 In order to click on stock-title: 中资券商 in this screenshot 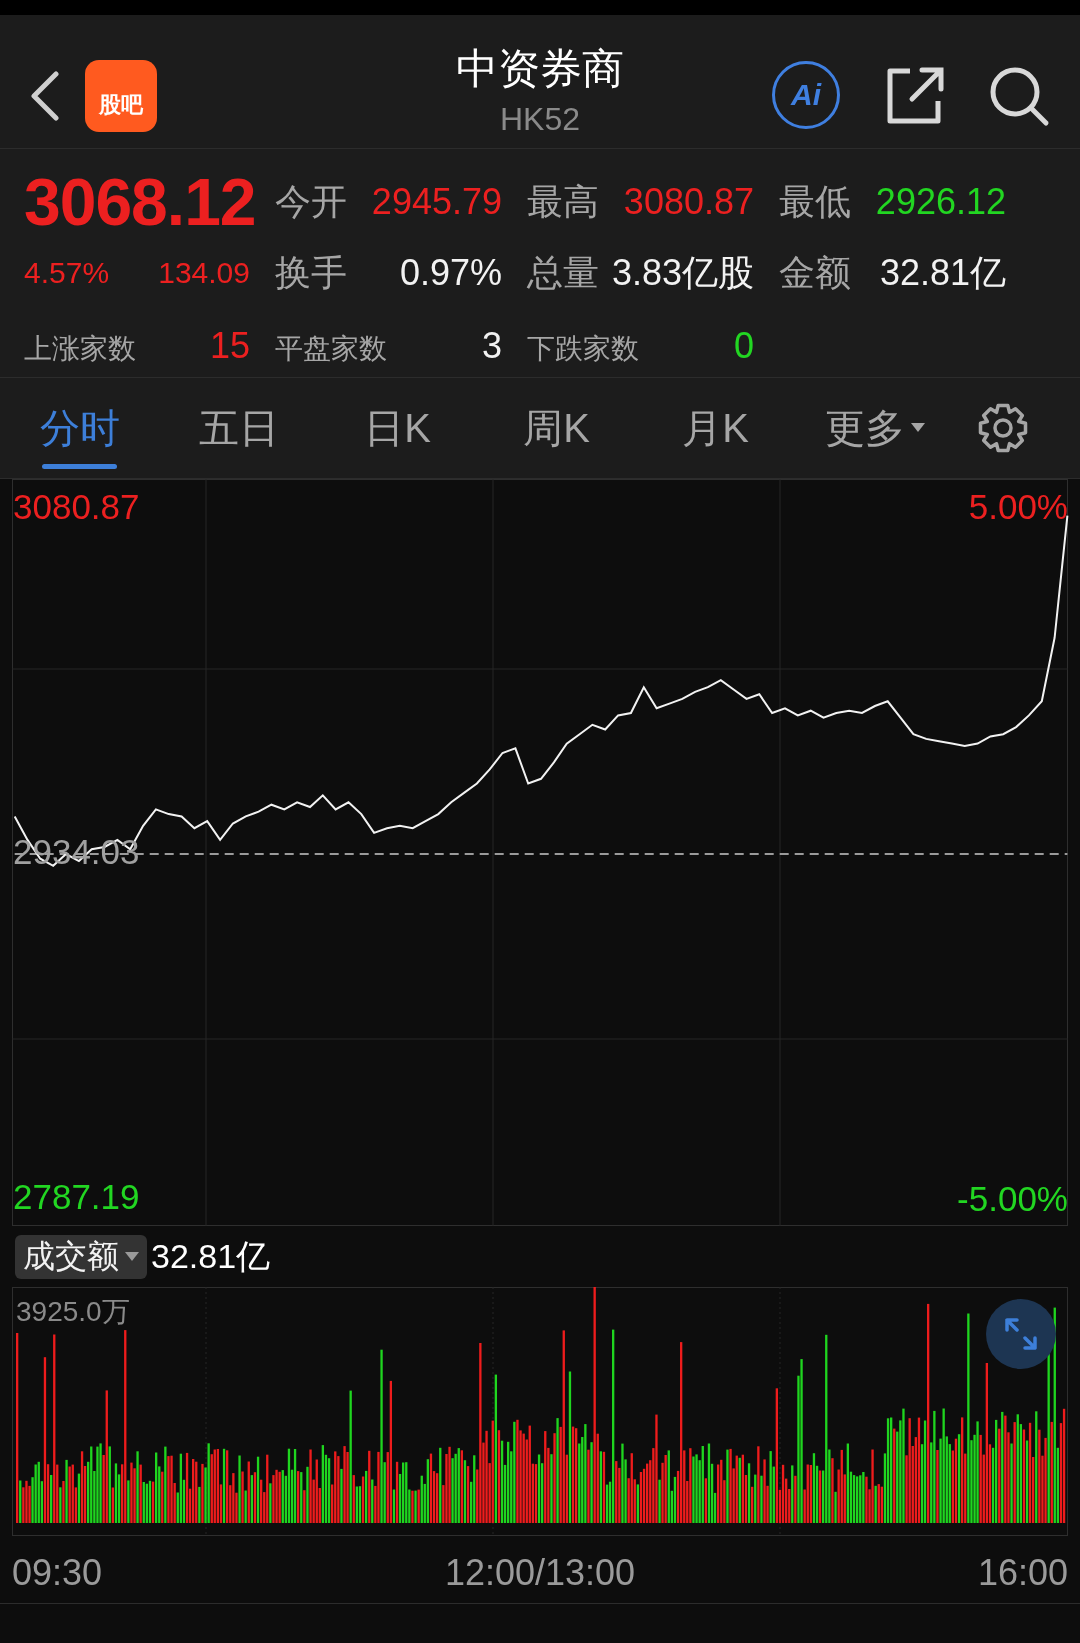, I will do `click(540, 69)`.